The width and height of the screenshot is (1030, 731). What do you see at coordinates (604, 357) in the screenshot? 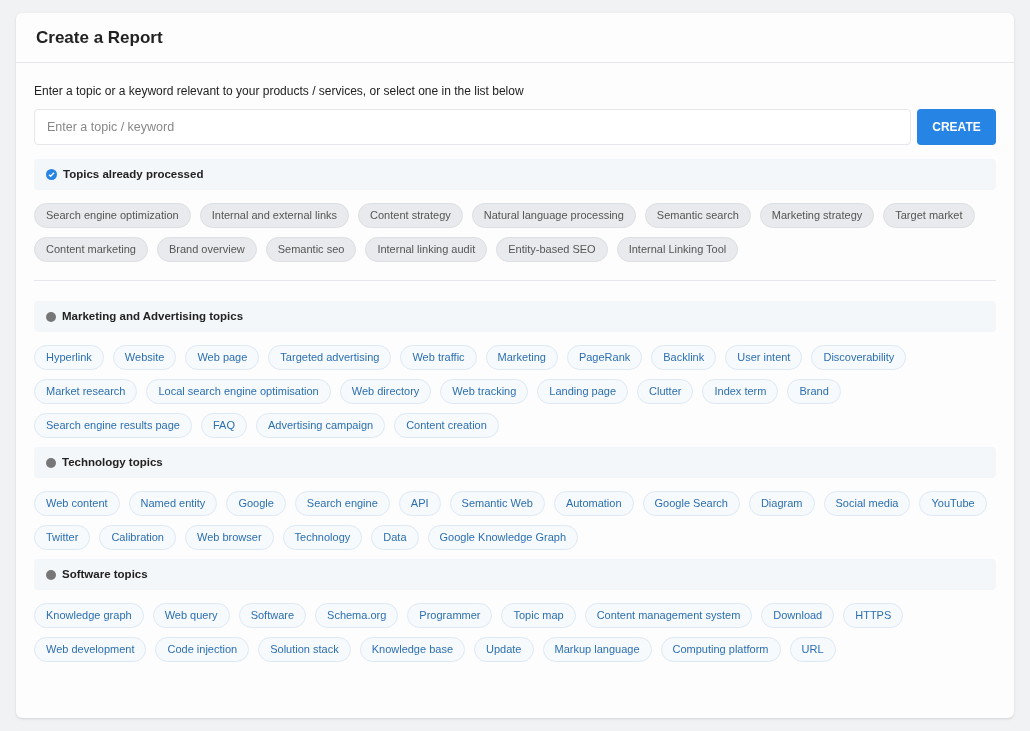
I see `topic-chip: PageRank` at bounding box center [604, 357].